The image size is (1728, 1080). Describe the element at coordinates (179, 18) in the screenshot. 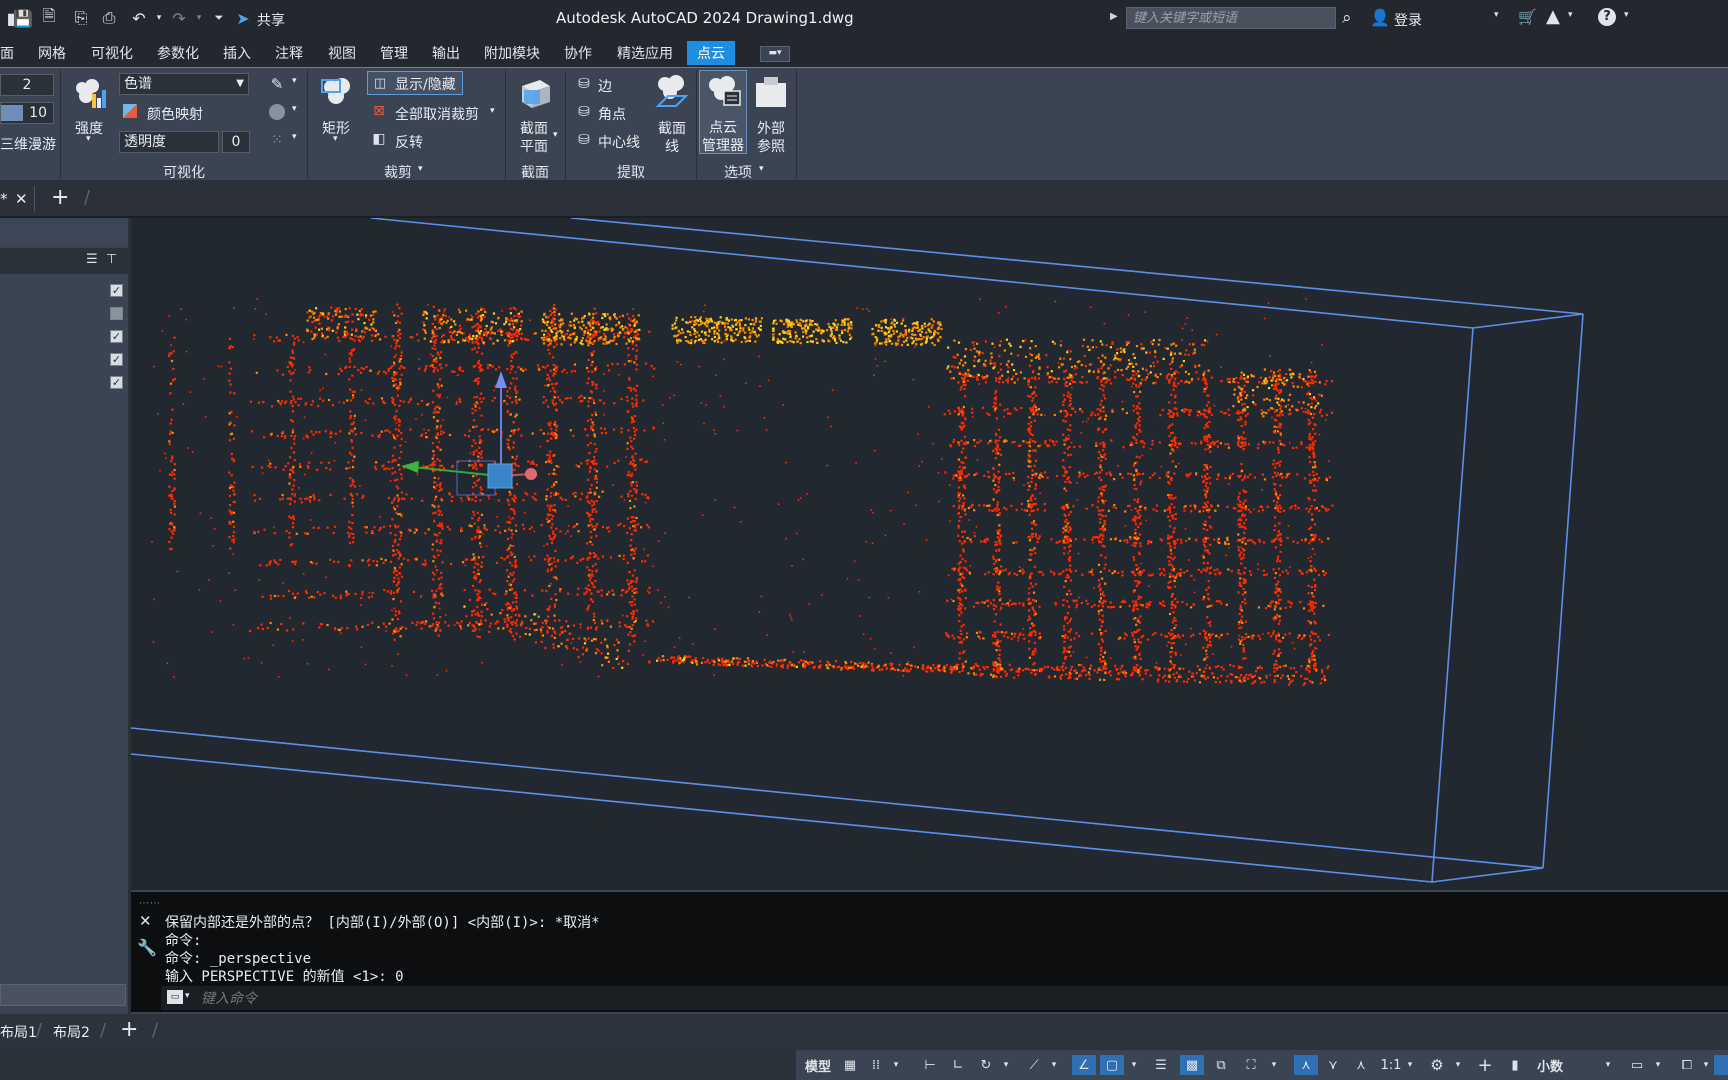

I see `redo-icon: ↷` at that location.